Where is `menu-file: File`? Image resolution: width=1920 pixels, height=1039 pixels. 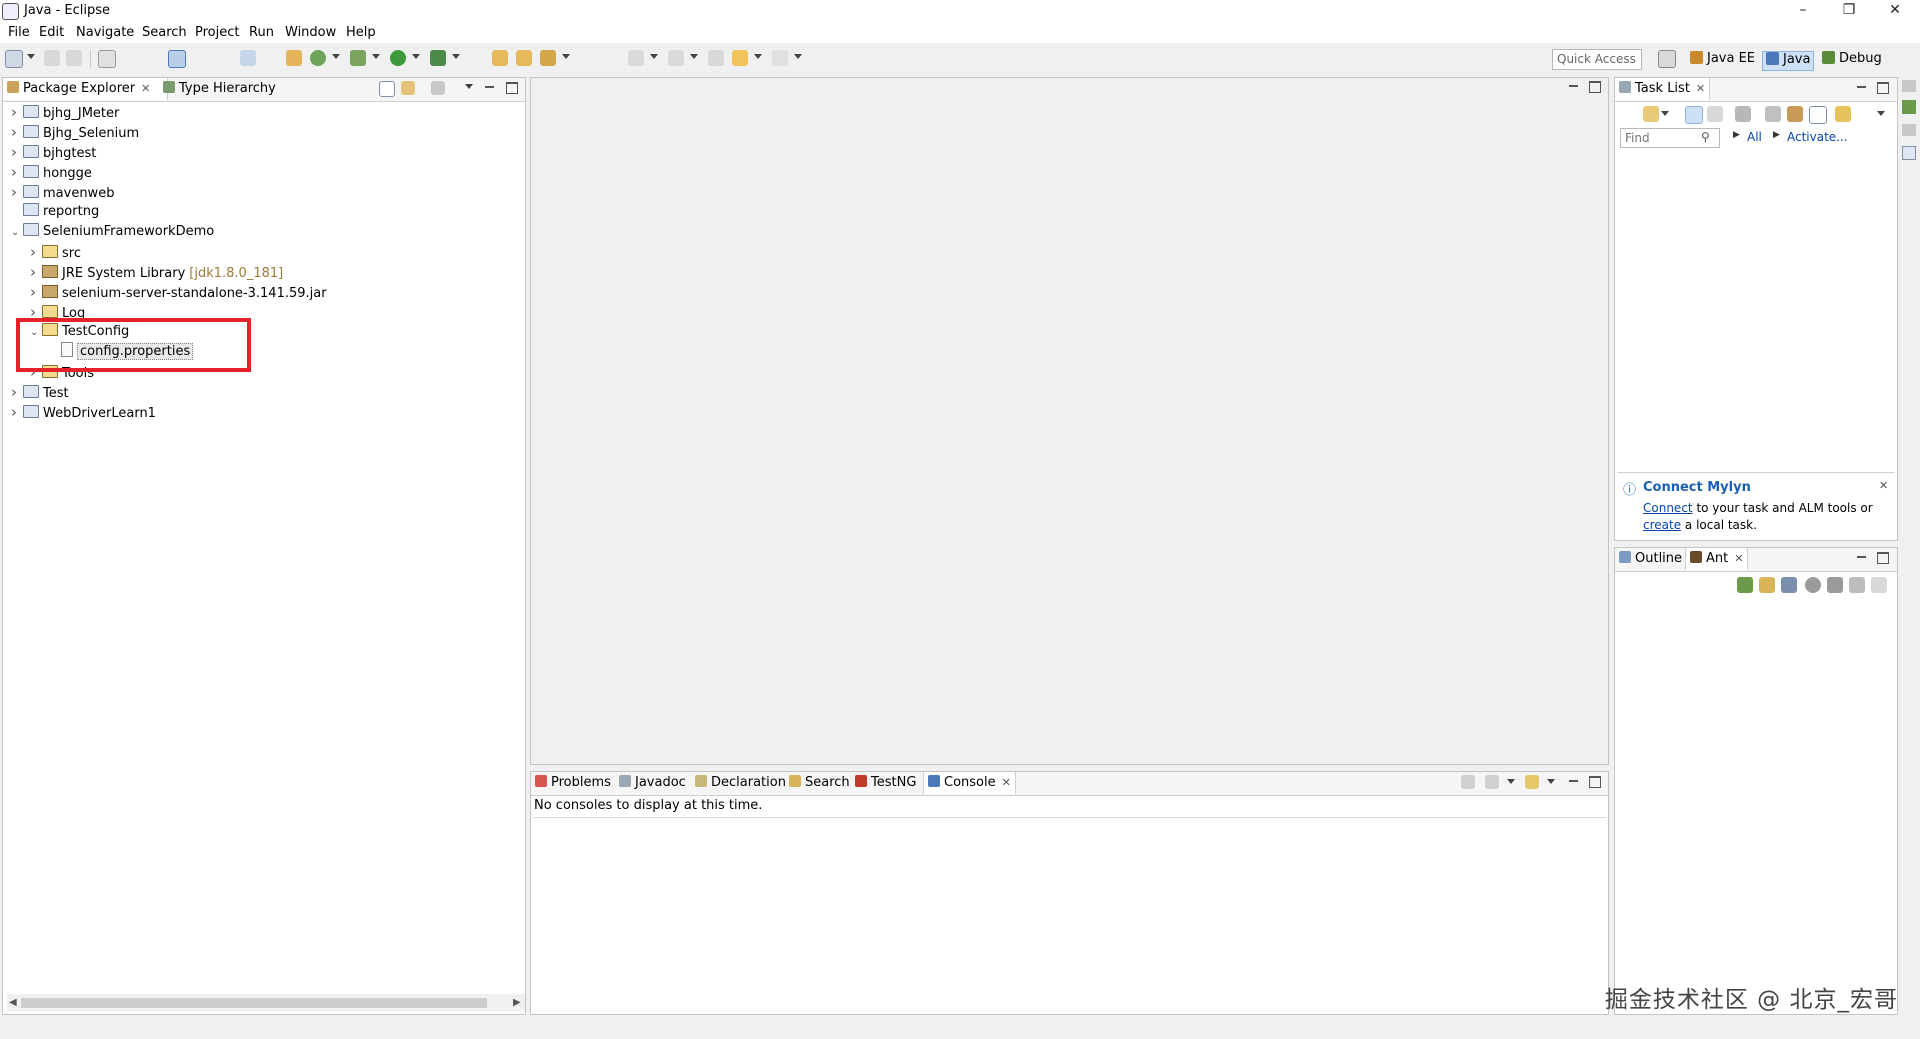 menu-file: File is located at coordinates (19, 32).